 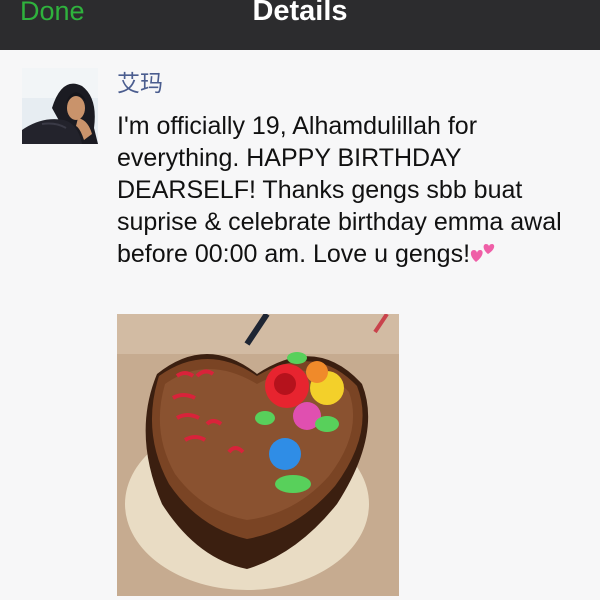 I want to click on avatar, so click(x=60, y=106).